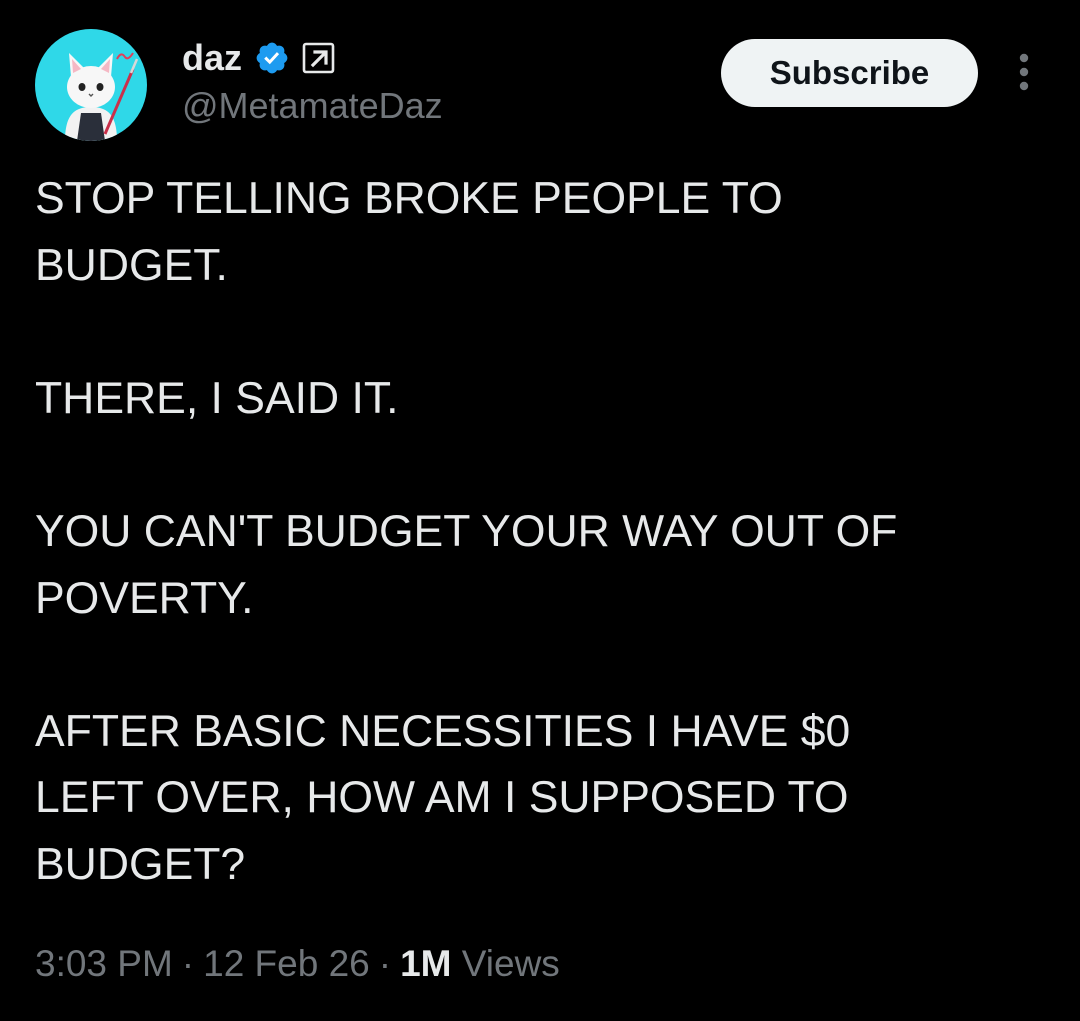  Describe the element at coordinates (1024, 73) in the screenshot. I see `more-vertical-icon` at that location.